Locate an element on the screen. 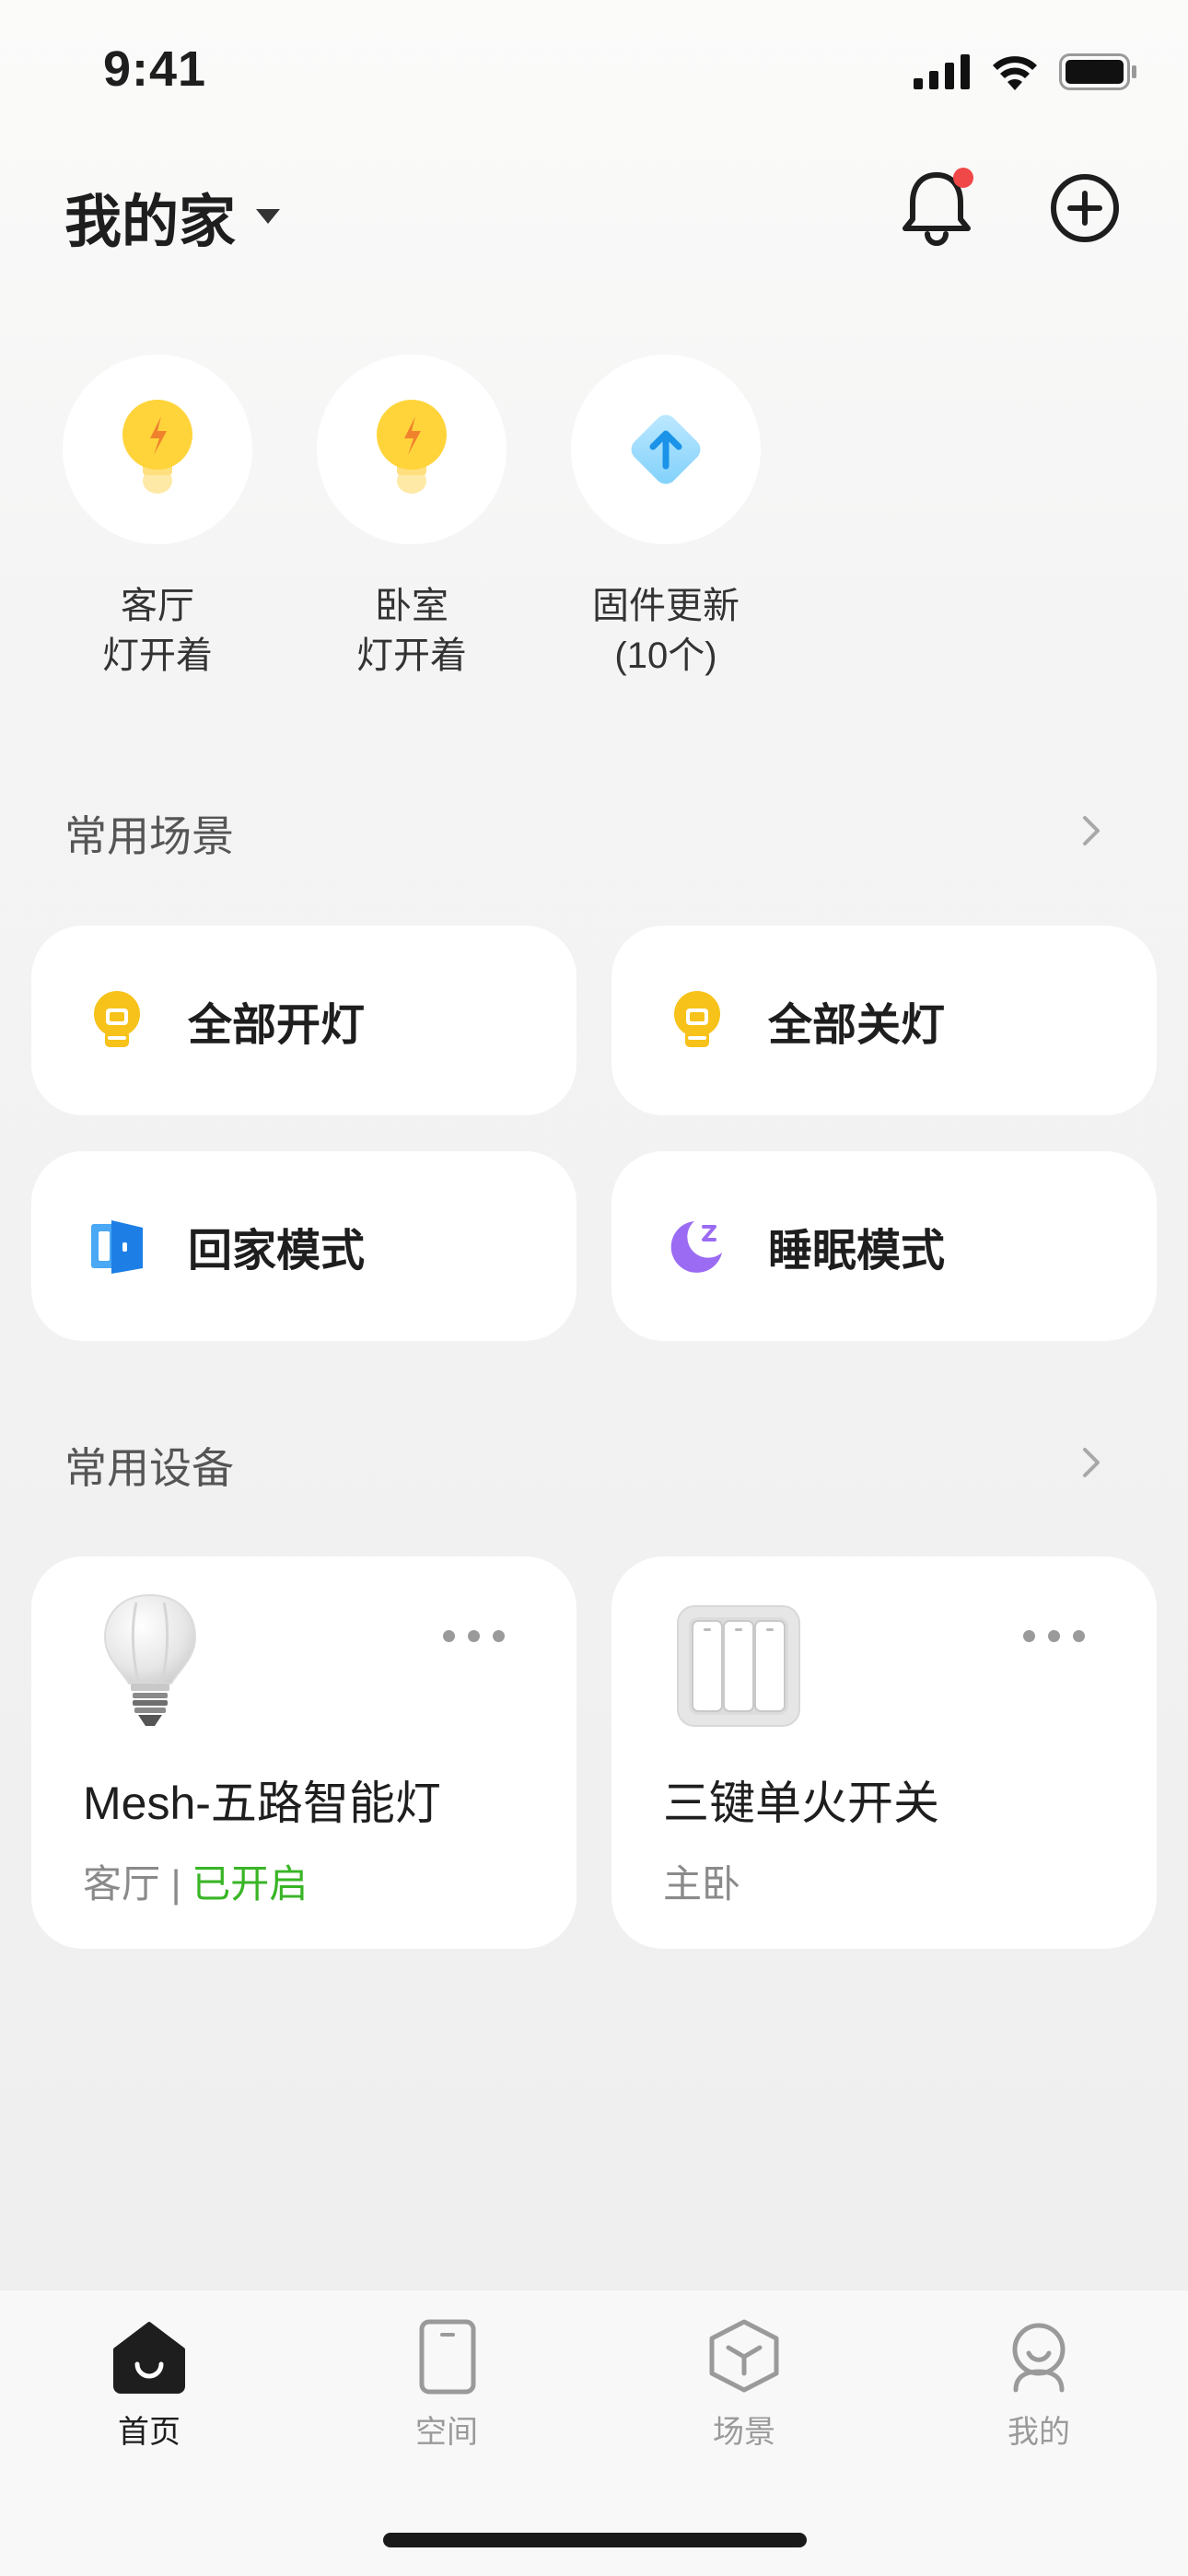  plus-circle-icon is located at coordinates (1085, 208).